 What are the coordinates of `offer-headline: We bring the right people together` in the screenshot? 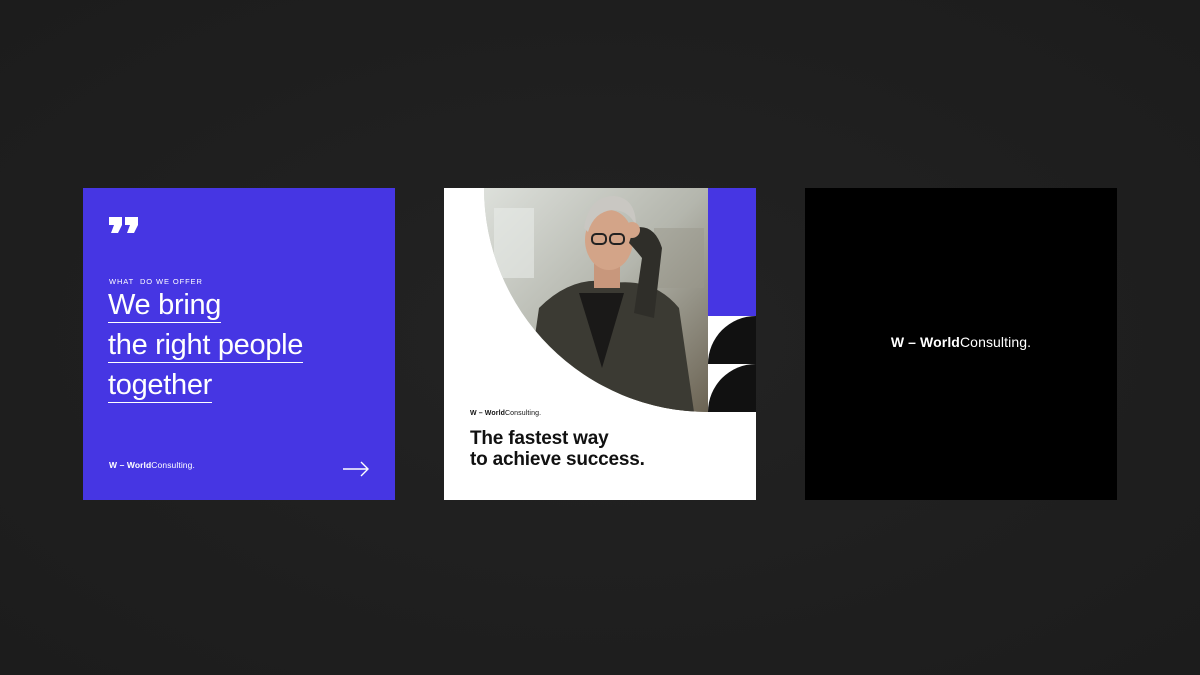 It's located at (205, 346).